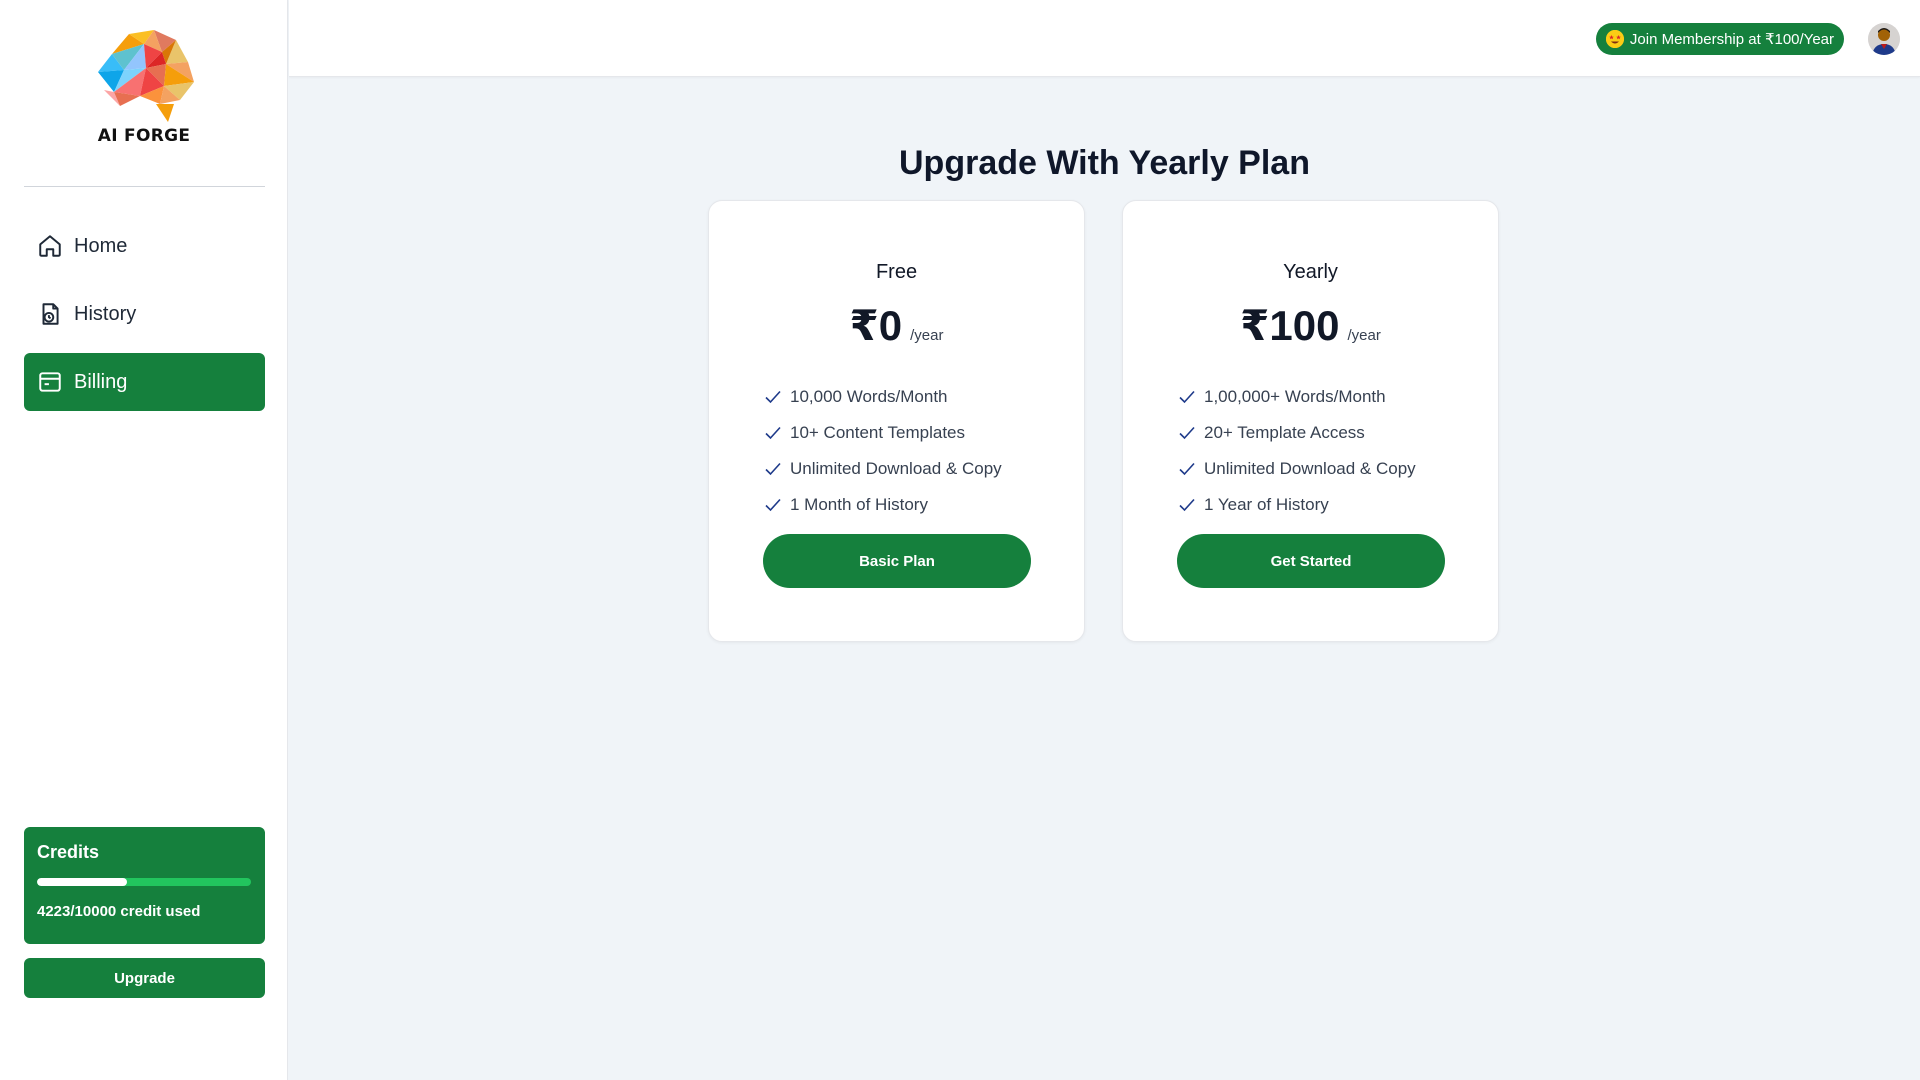  What do you see at coordinates (146, 76) in the screenshot?
I see `brain-logo-icon` at bounding box center [146, 76].